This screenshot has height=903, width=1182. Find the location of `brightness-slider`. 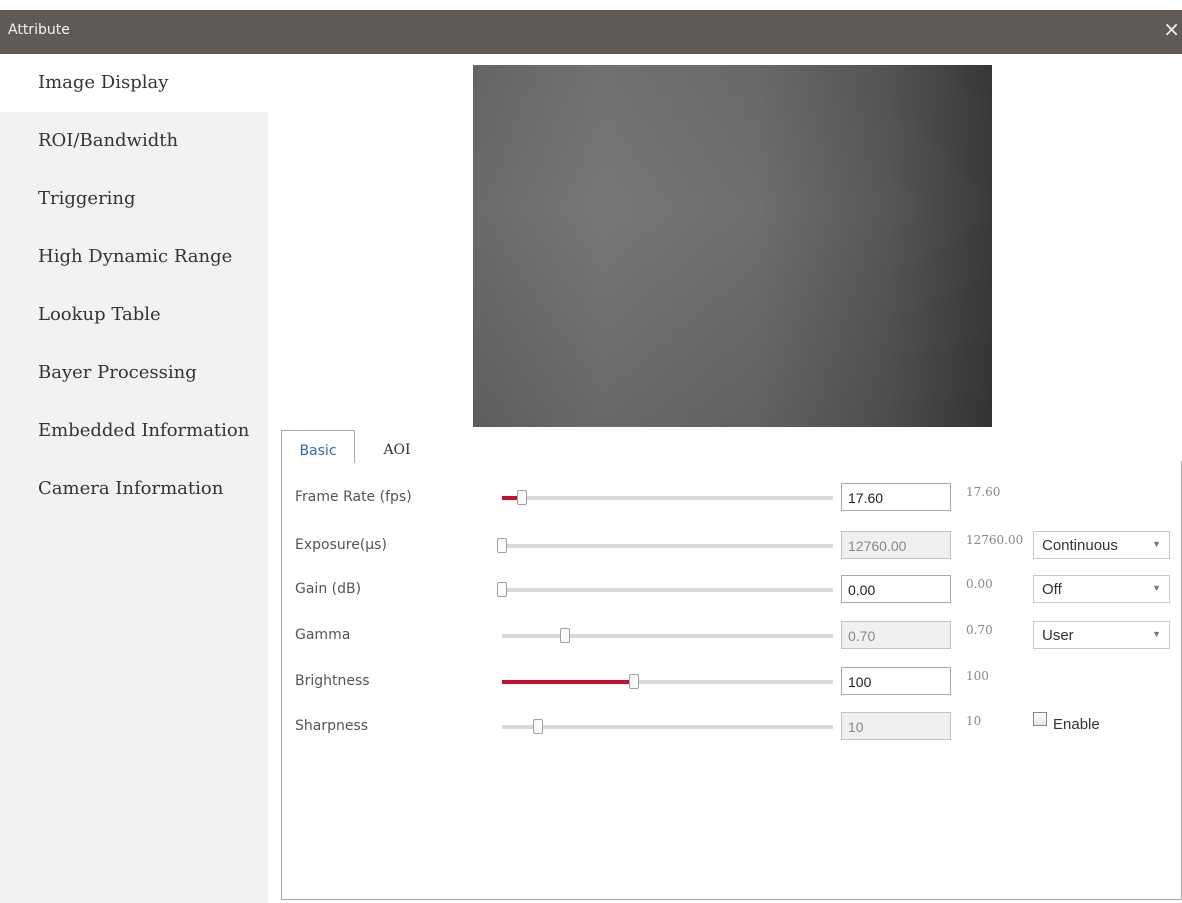

brightness-slider is located at coordinates (667, 681).